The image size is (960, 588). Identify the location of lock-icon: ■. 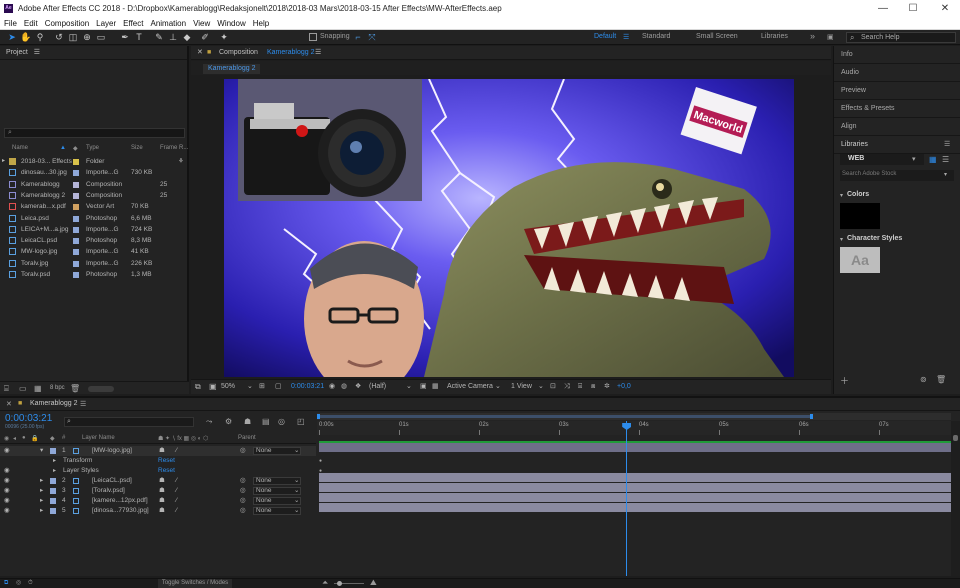
(20, 403).